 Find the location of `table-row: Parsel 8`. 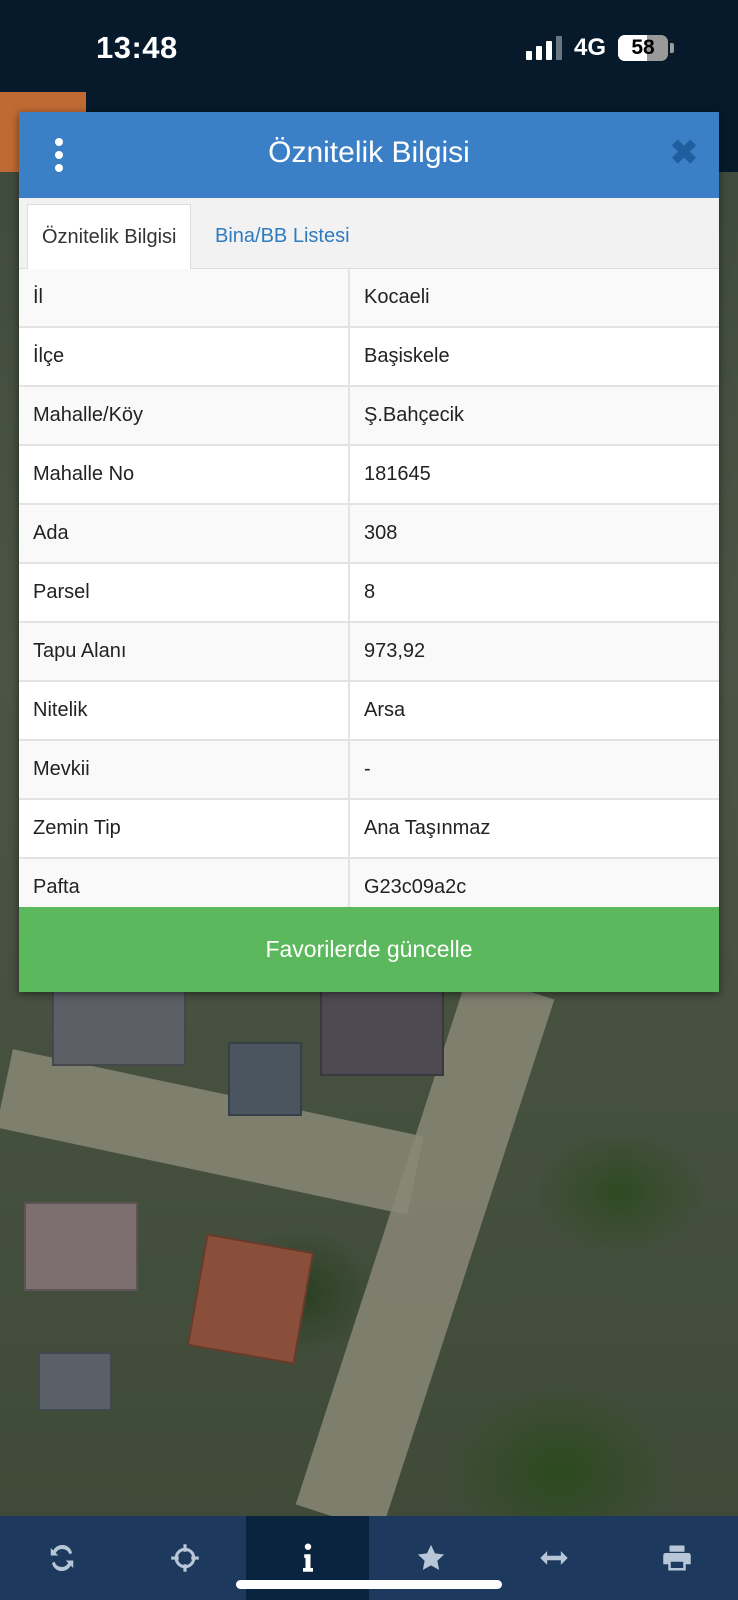

table-row: Parsel 8 is located at coordinates (369, 593).